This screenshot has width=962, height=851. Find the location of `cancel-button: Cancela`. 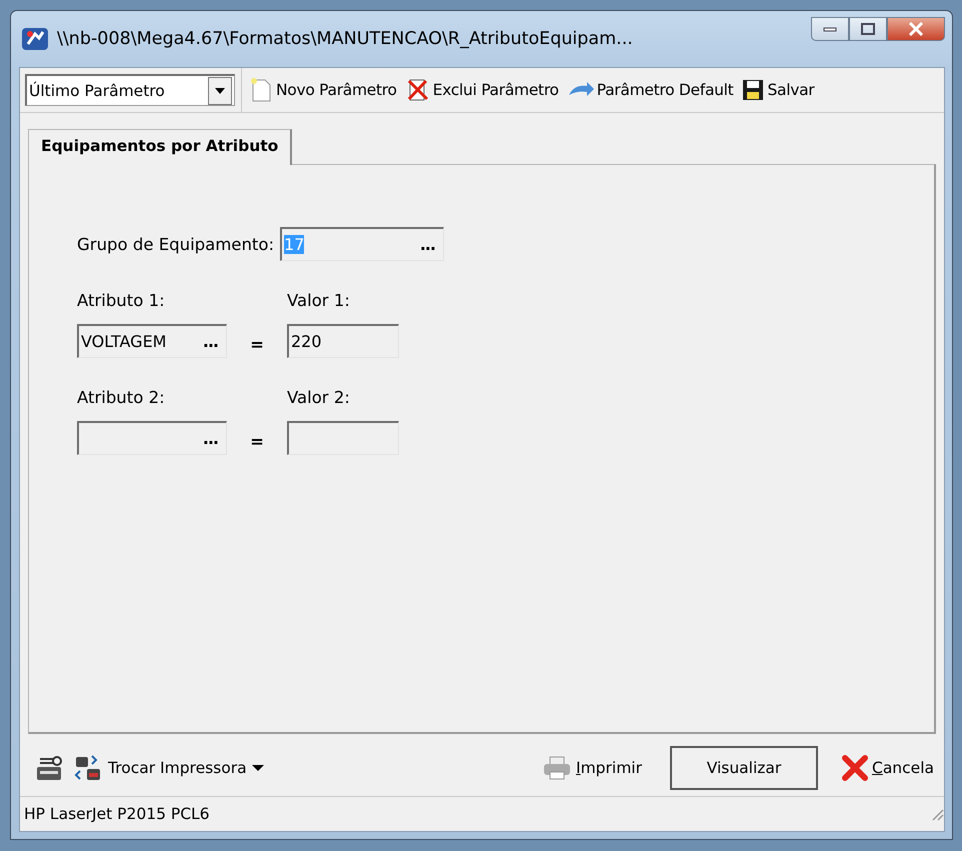

cancel-button: Cancela is located at coordinates (888, 768).